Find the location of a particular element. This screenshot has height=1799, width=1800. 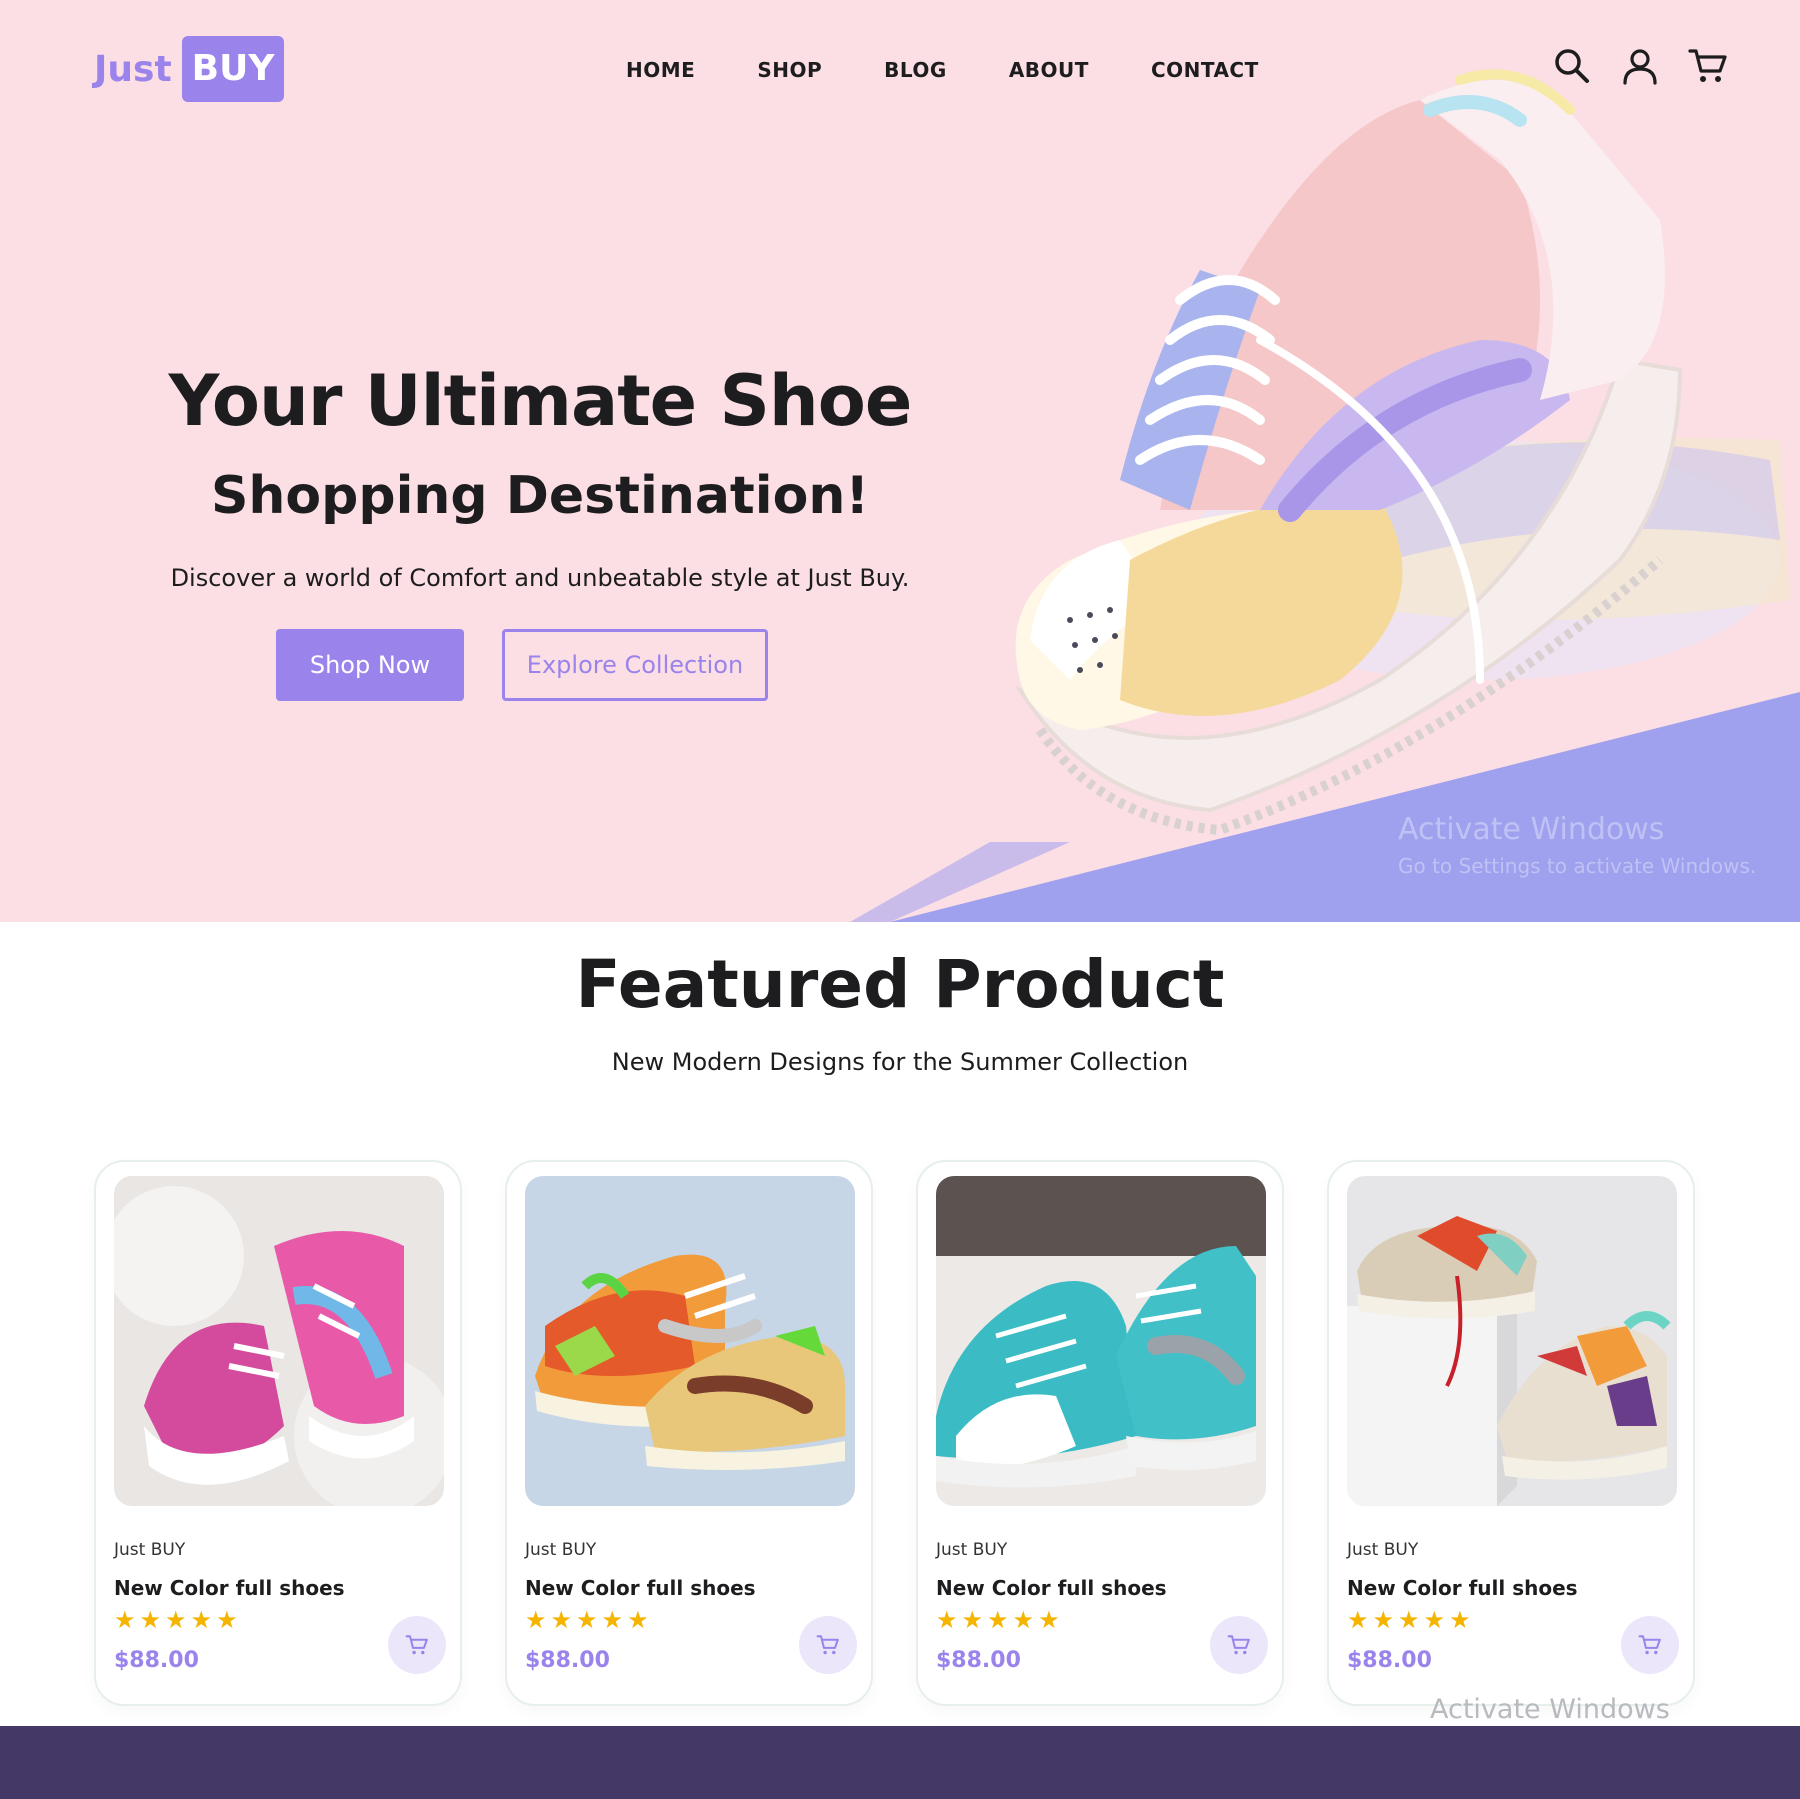

hero-title-line-2: Shopping Destination! is located at coordinates (540, 496).